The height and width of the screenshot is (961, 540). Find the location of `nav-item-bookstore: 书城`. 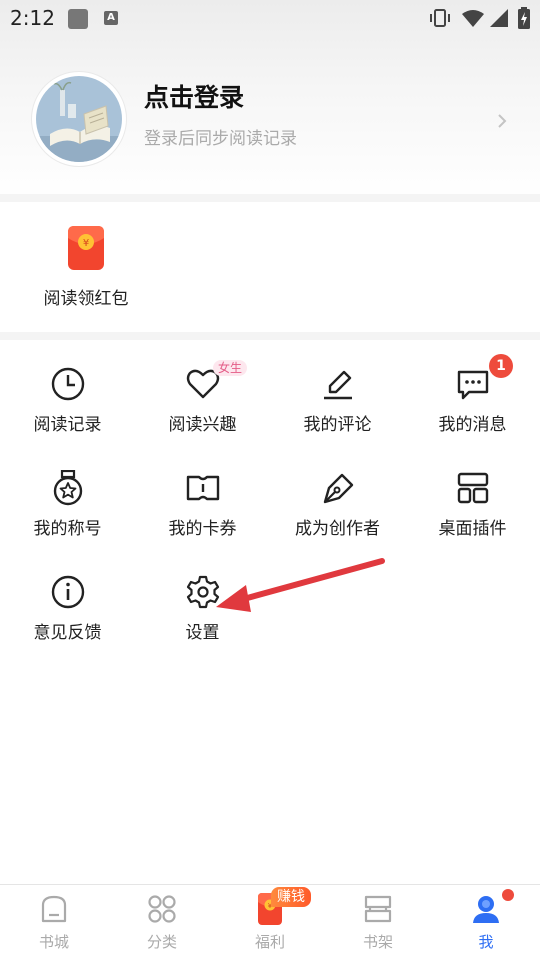

nav-item-bookstore: 书城 is located at coordinates (54, 923).